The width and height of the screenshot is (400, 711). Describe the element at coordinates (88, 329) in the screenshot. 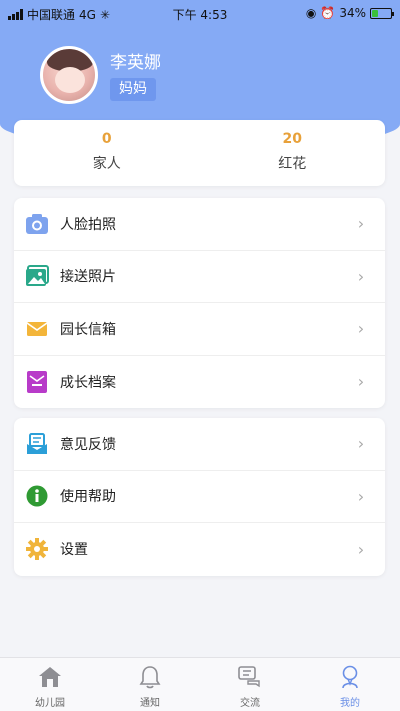

I see `menu-label: 园长信箱` at that location.